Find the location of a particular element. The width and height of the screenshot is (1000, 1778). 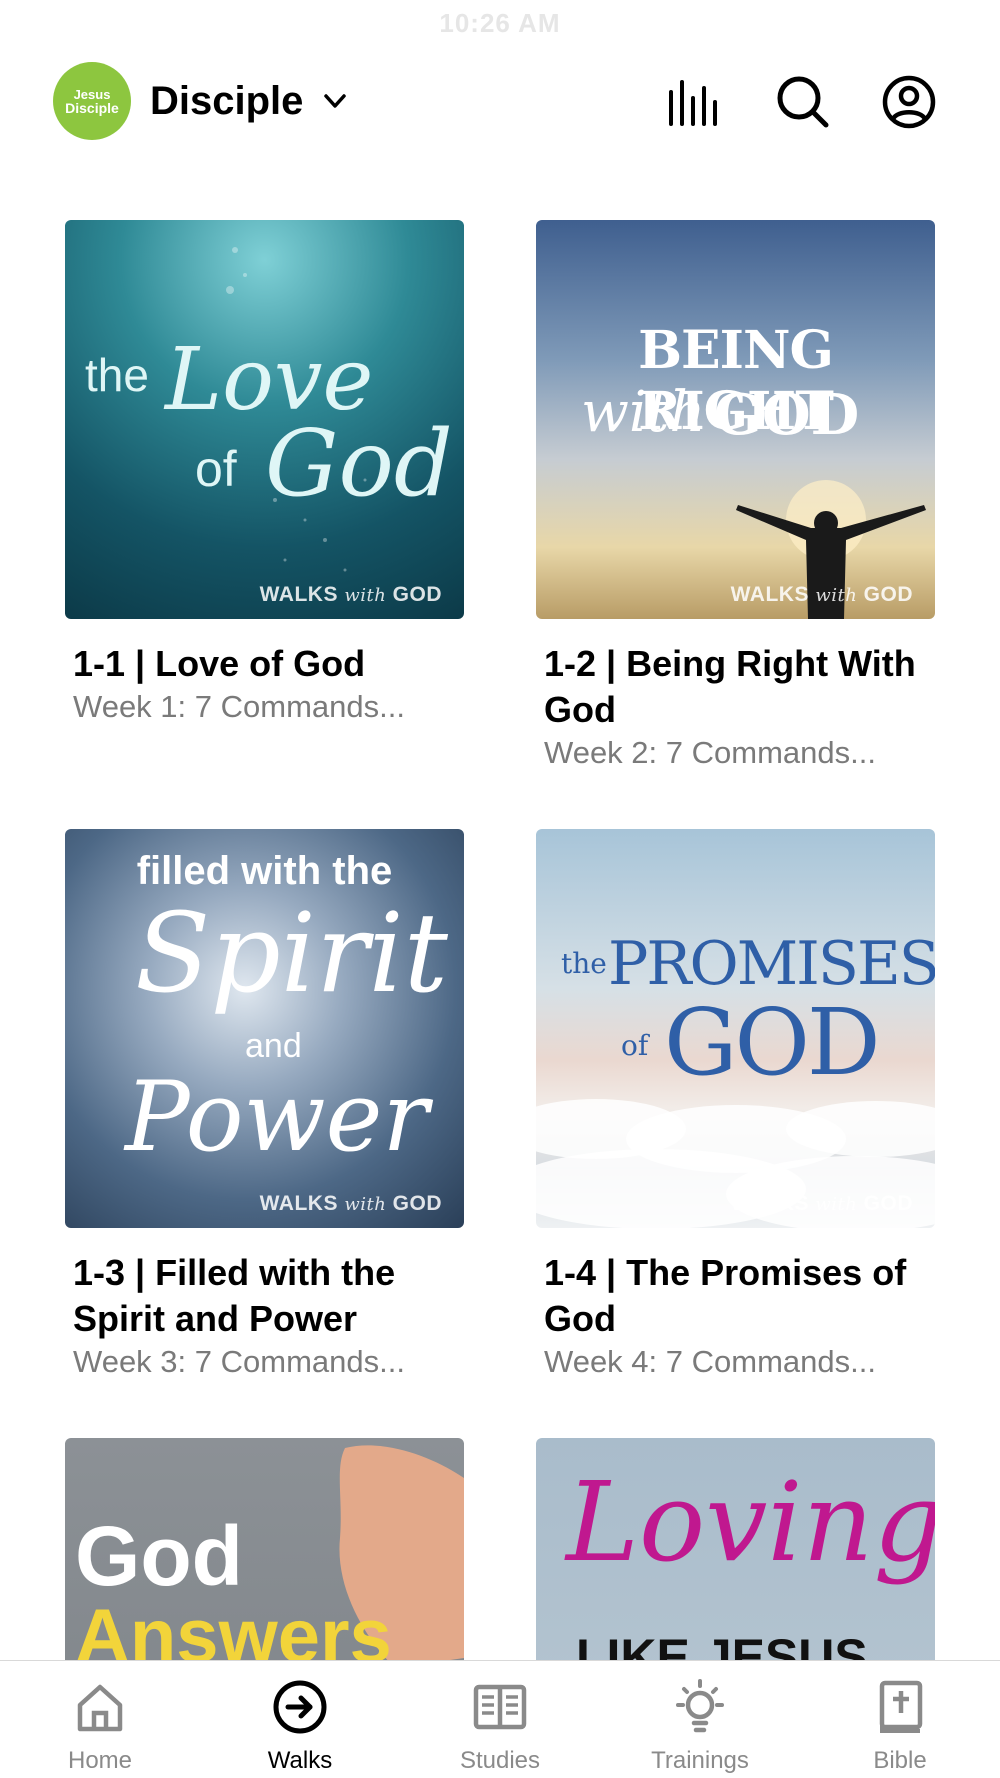

art-text: Power is located at coordinates (277, 1117).